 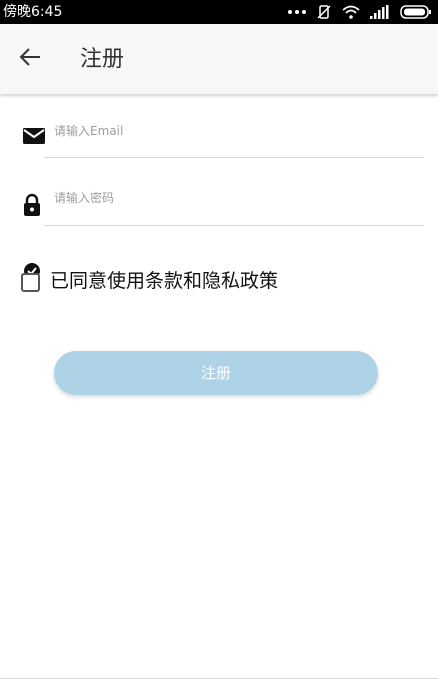 I want to click on battery-icon, so click(x=416, y=12).